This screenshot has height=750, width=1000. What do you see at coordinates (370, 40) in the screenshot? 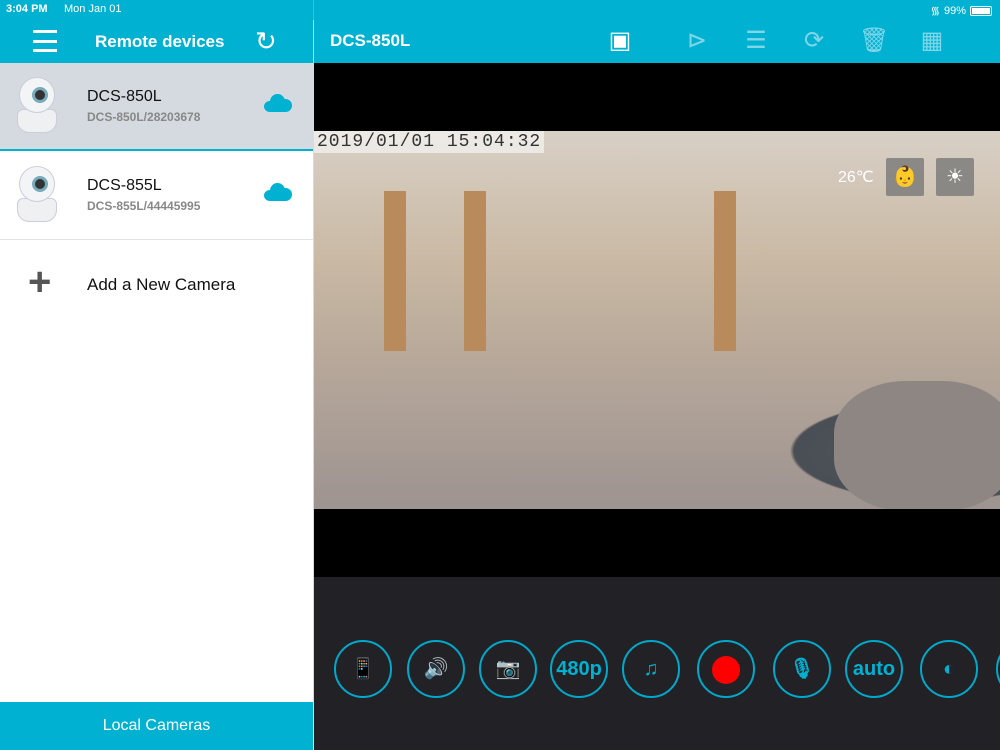
I see `camera-title: DCS-850L` at bounding box center [370, 40].